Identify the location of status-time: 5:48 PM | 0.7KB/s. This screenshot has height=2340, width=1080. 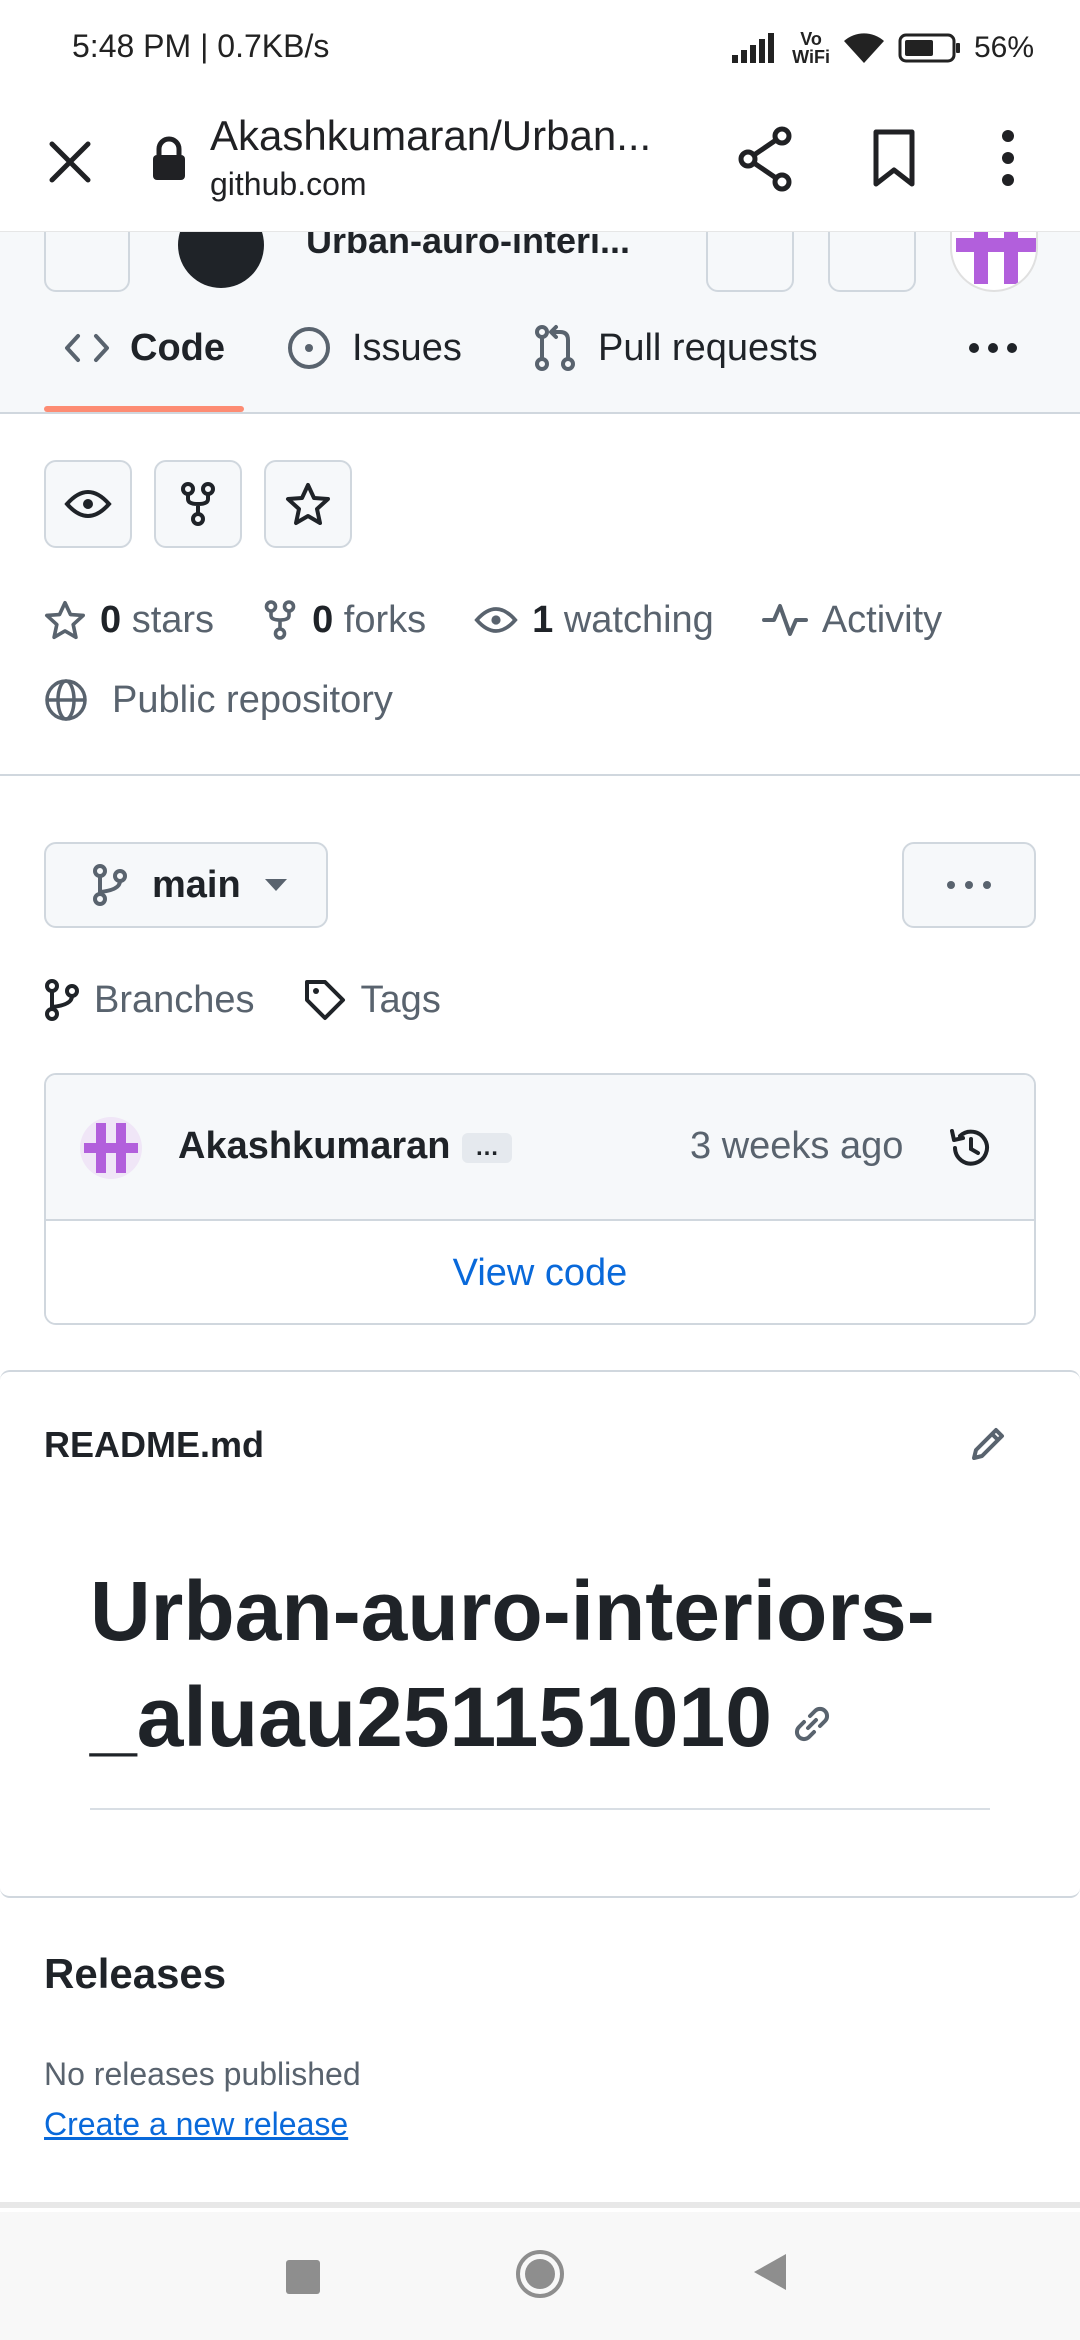
(201, 46).